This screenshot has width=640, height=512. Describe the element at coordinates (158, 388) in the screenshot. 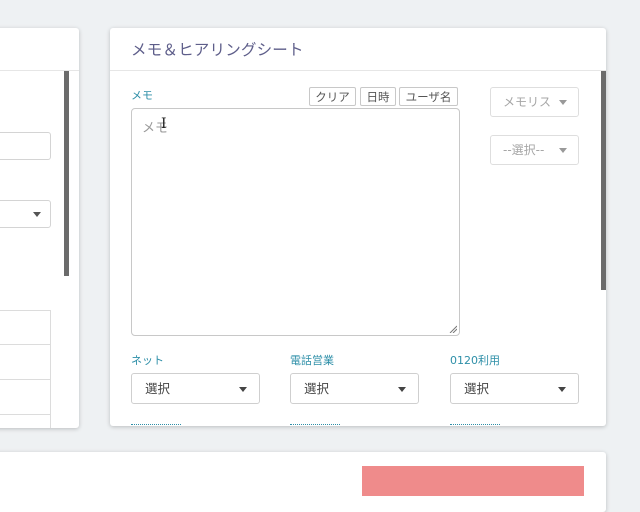

I see `net-select-value: 選択` at that location.